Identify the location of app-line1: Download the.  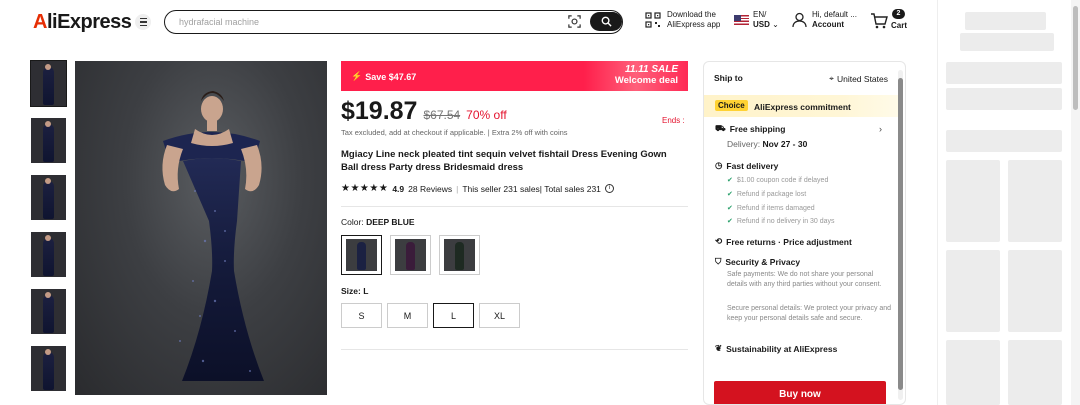
(691, 14).